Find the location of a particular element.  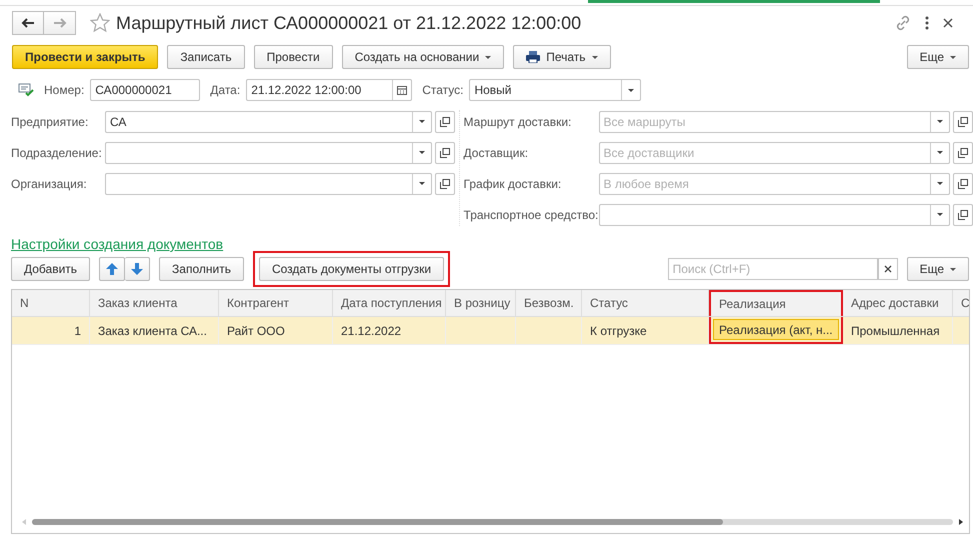

table-toolbar-button: Заполнить is located at coordinates (201, 269).